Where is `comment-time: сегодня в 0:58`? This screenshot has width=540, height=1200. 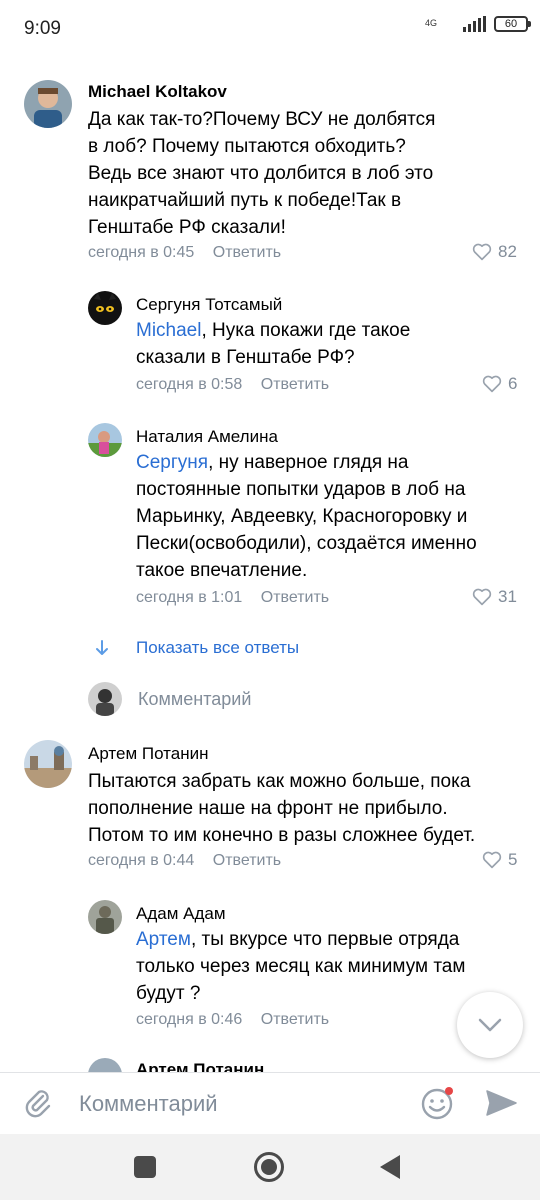
comment-time: сегодня в 0:58 is located at coordinates (189, 384).